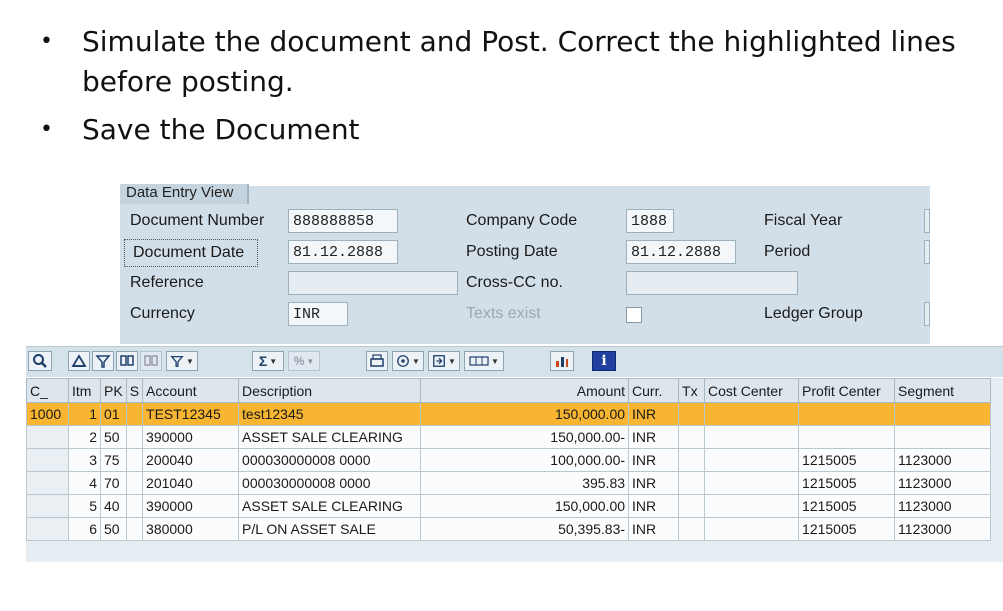  I want to click on delete-row-icon, so click(79, 361).